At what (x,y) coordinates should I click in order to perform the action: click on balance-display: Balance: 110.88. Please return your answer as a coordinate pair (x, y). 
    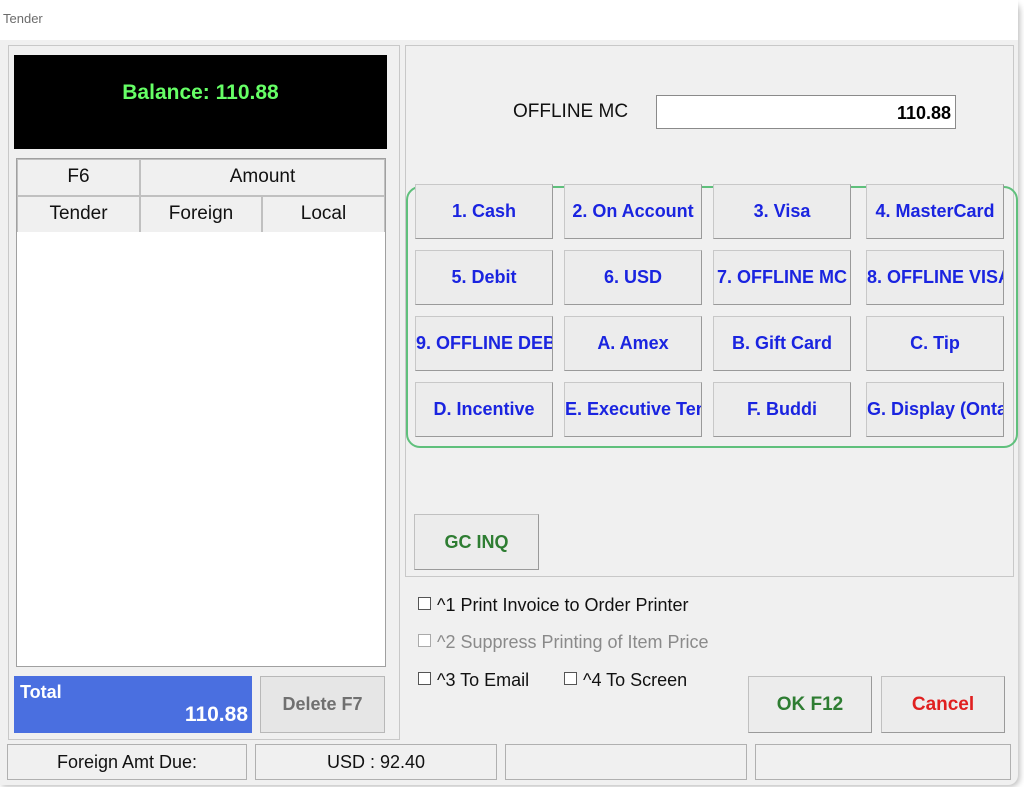
    Looking at the image, I should click on (200, 102).